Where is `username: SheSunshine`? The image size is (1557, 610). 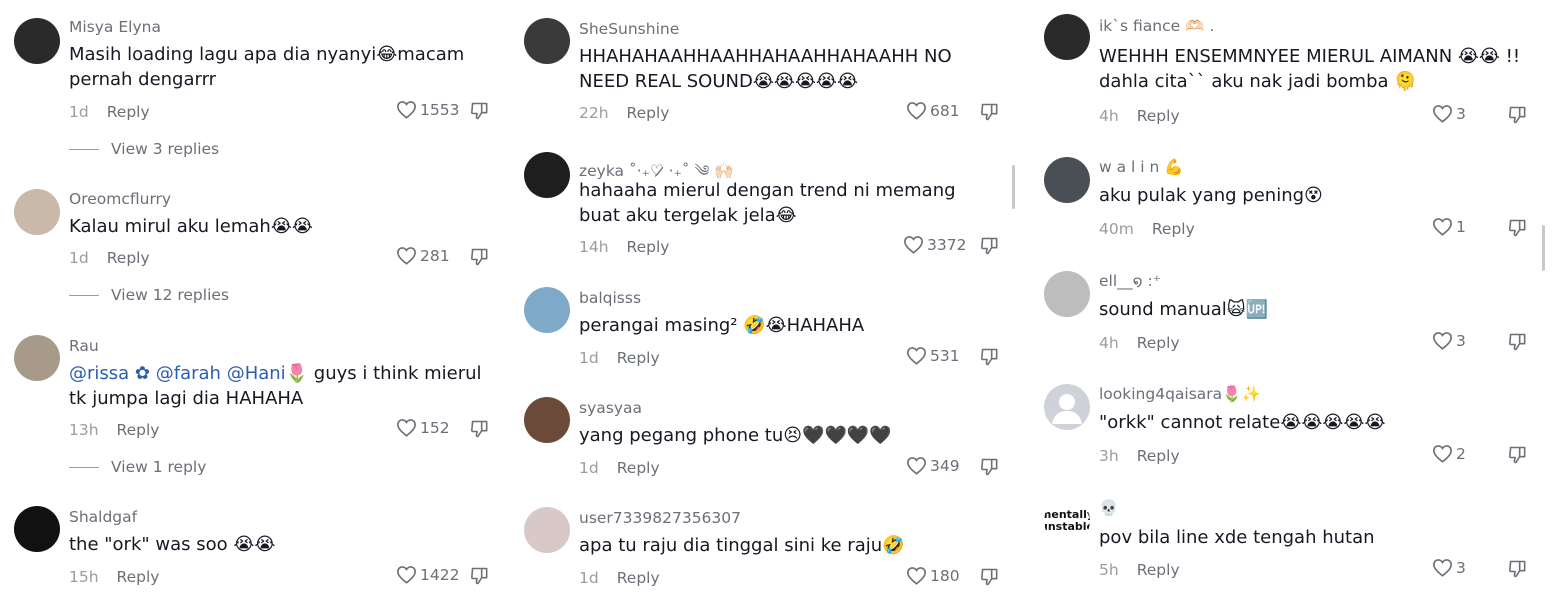
username: SheSunshine is located at coordinates (629, 29).